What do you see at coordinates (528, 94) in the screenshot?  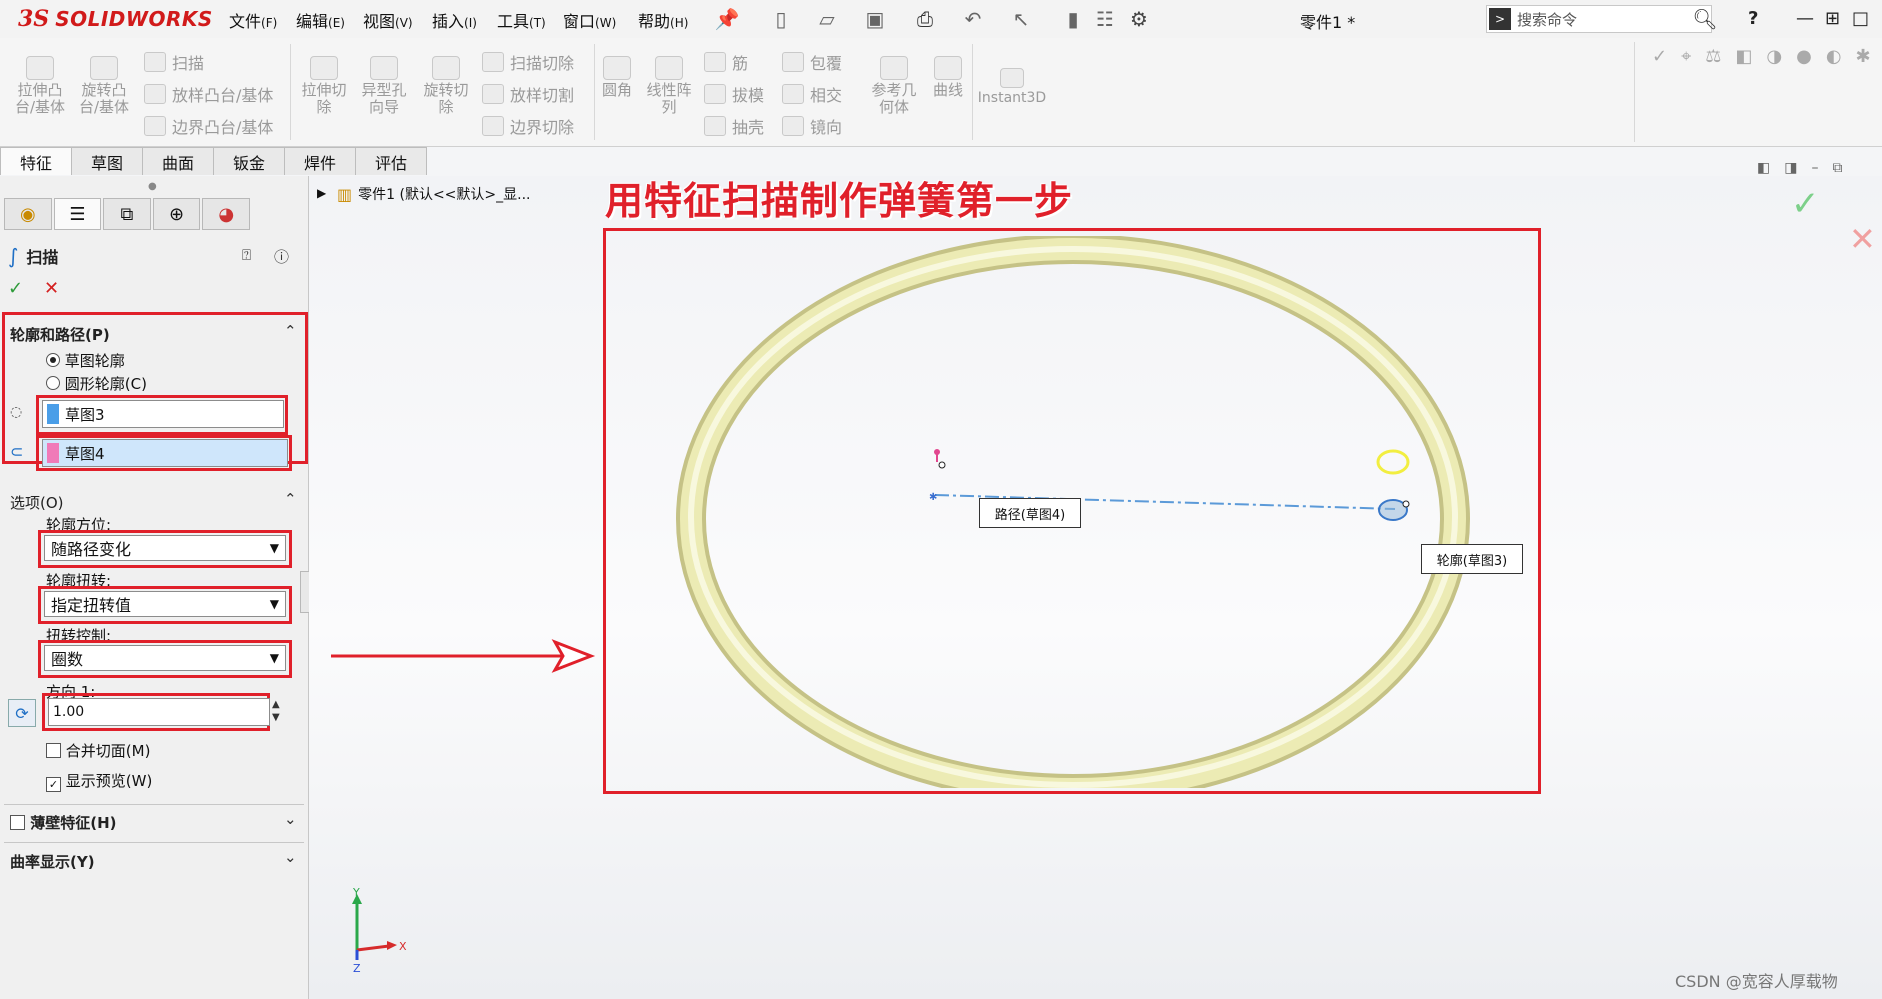 I see `loft-cut-button: 放样切割` at bounding box center [528, 94].